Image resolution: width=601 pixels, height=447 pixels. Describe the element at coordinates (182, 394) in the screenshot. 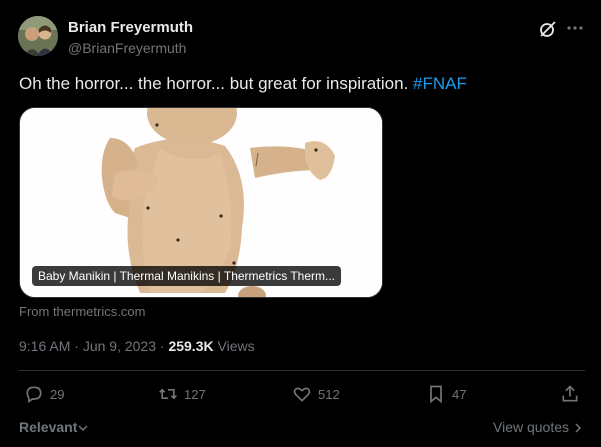

I see `repost-button: 127` at that location.